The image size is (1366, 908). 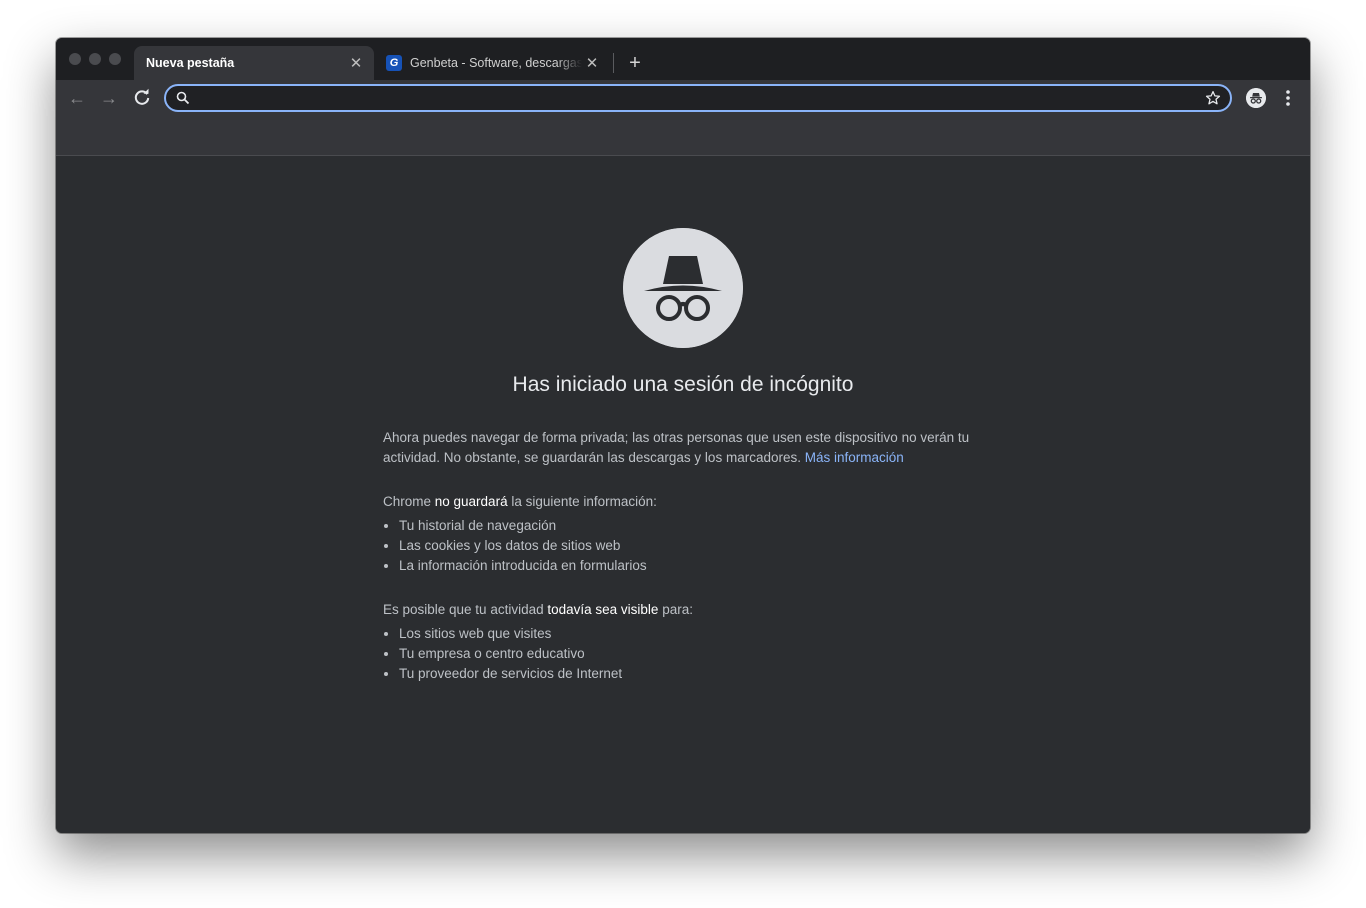 What do you see at coordinates (635, 63) in the screenshot?
I see `new-tab-button: +` at bounding box center [635, 63].